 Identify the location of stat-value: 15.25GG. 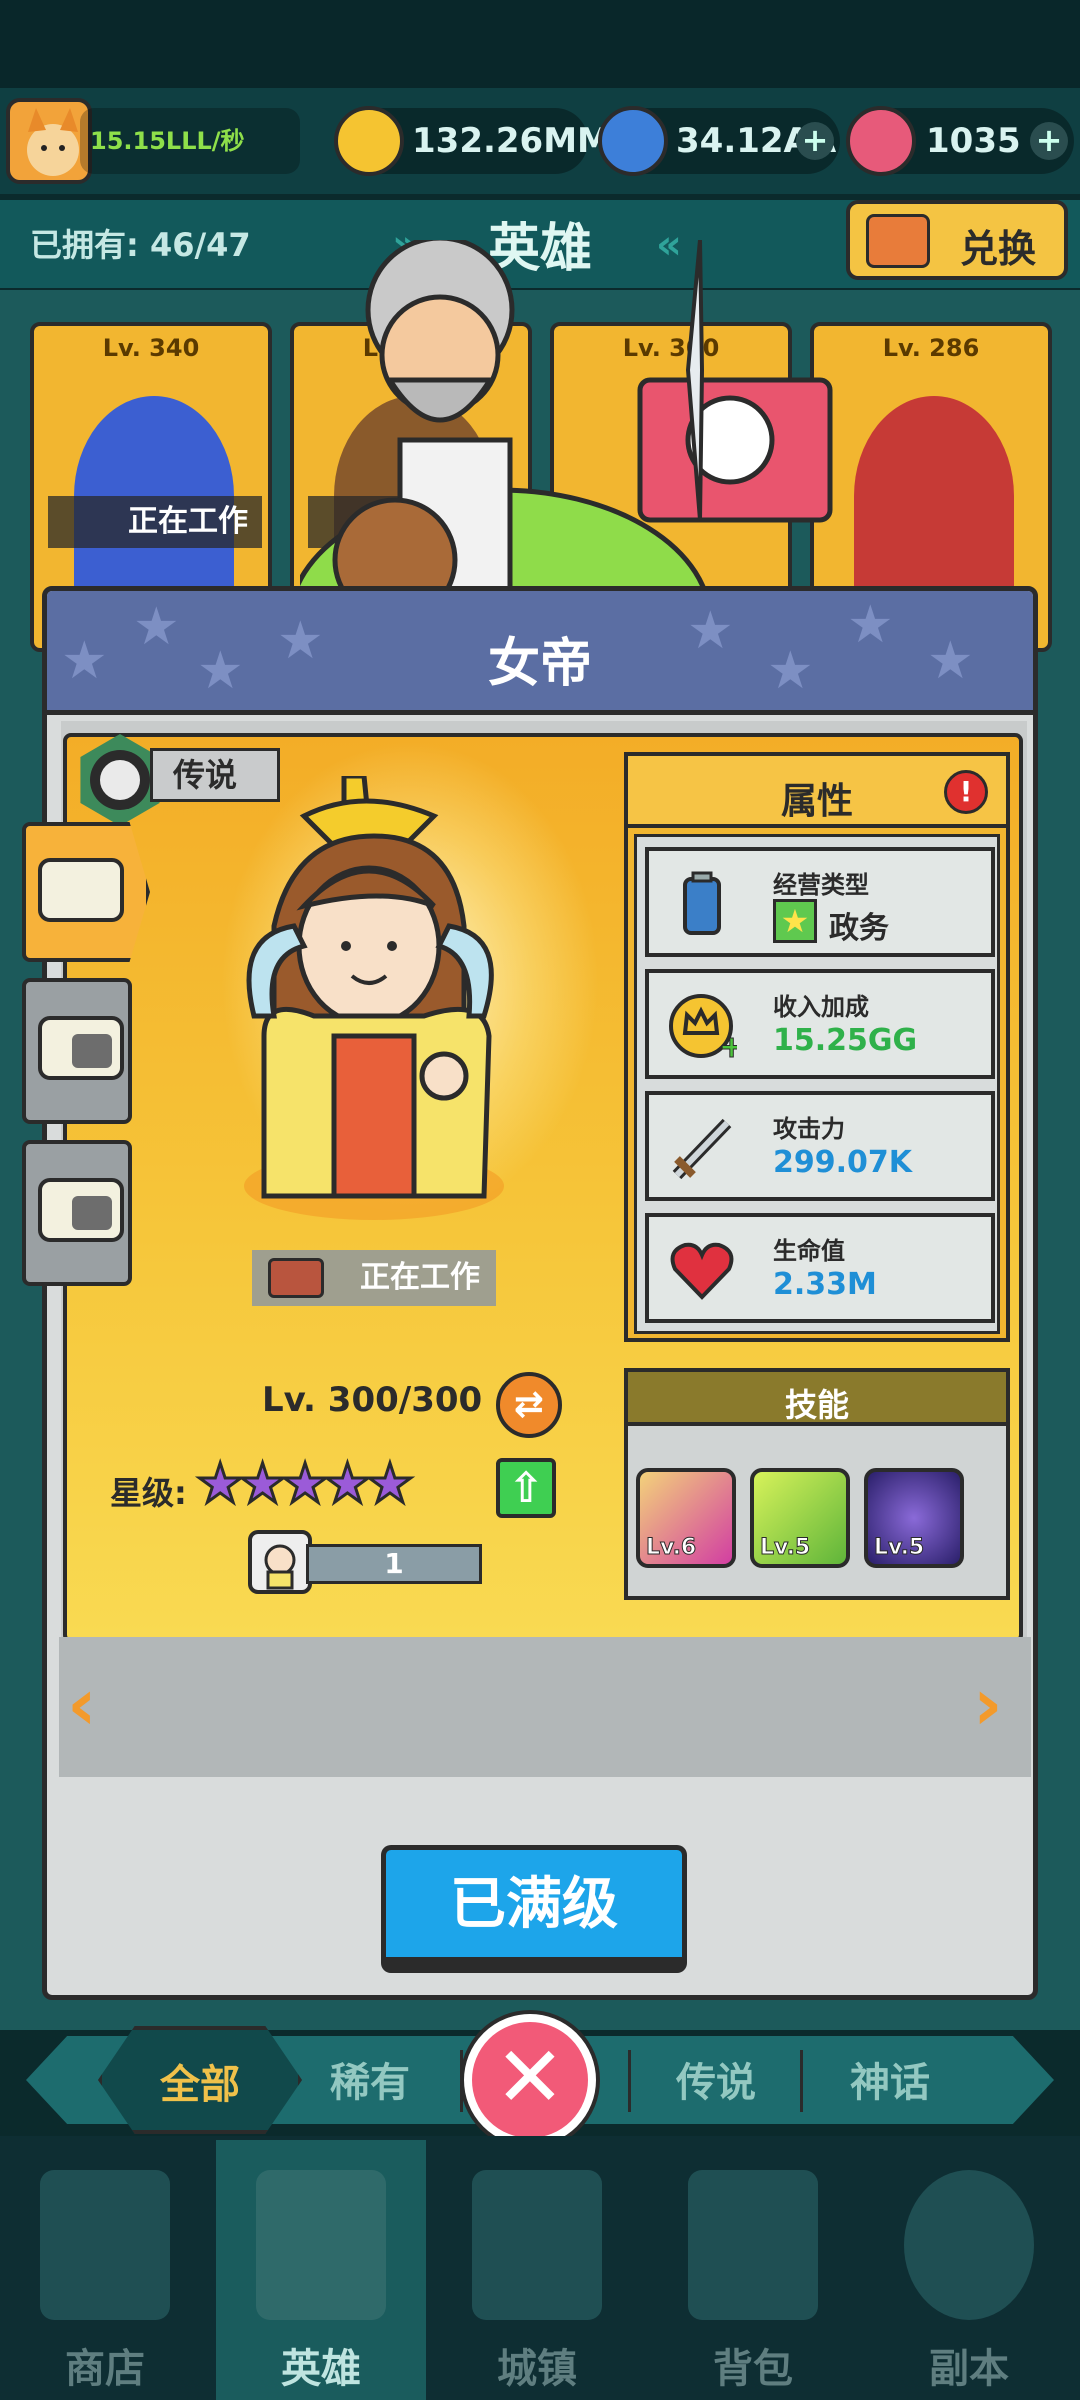
(845, 1040).